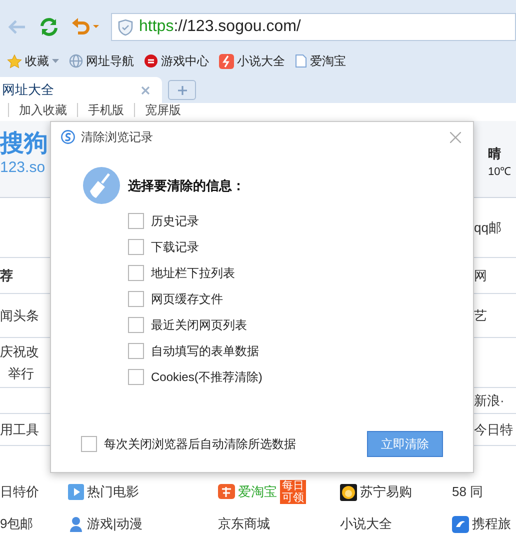  I want to click on page-text: 艺, so click(481, 315).